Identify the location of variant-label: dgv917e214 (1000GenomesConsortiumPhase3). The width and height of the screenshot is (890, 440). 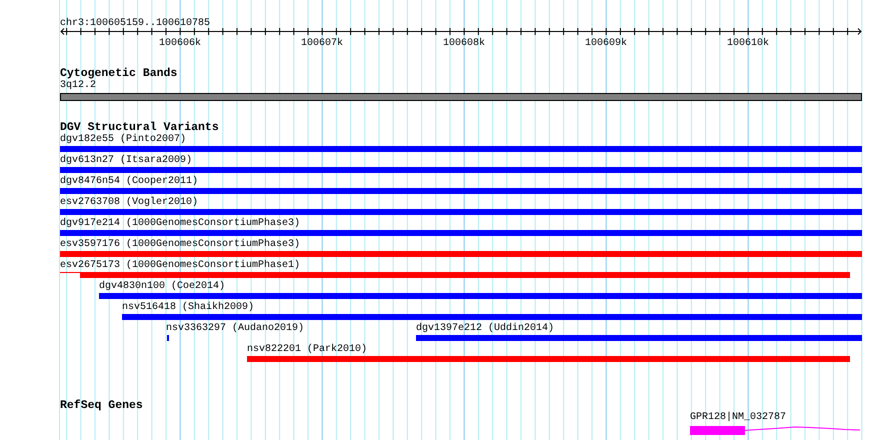
(180, 224).